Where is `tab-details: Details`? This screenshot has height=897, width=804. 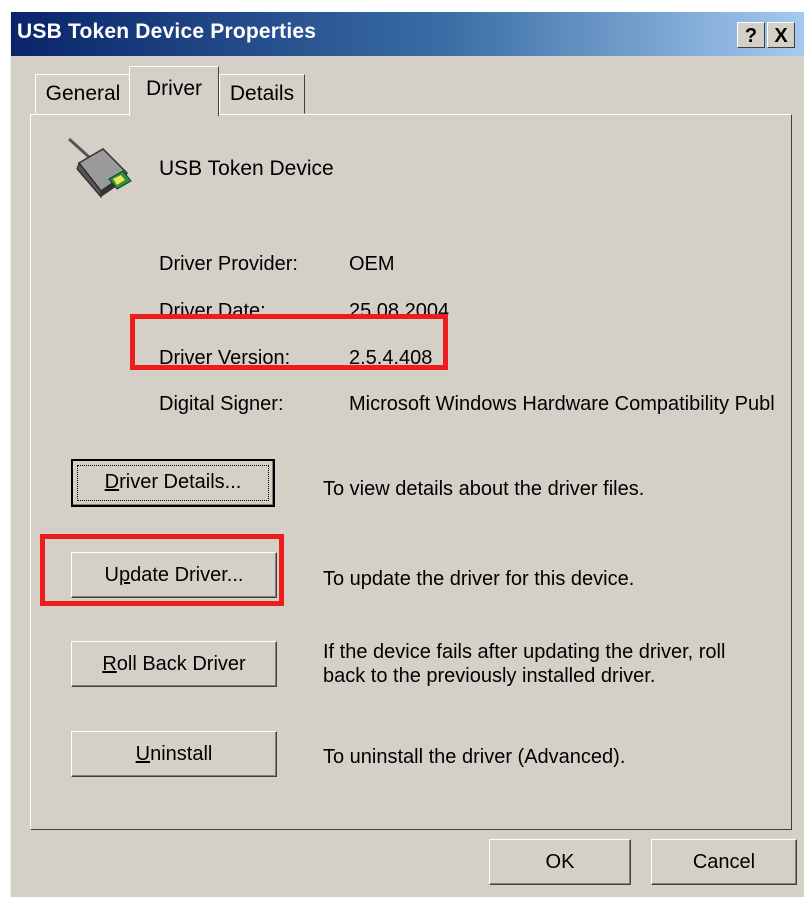
tab-details: Details is located at coordinates (262, 94).